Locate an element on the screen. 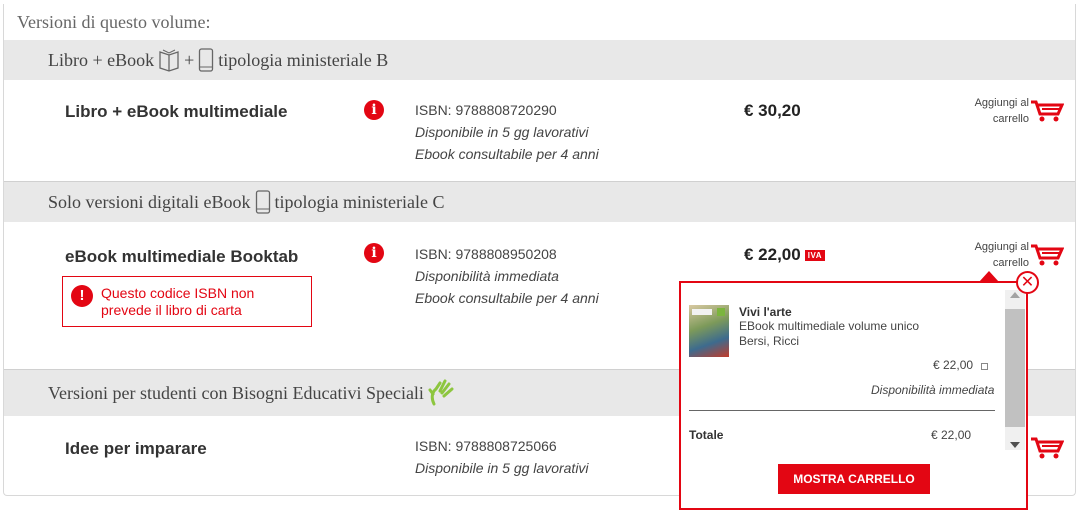 The image size is (1081, 514). isbn-text: ISBN: 9788808950208 is located at coordinates (486, 254).